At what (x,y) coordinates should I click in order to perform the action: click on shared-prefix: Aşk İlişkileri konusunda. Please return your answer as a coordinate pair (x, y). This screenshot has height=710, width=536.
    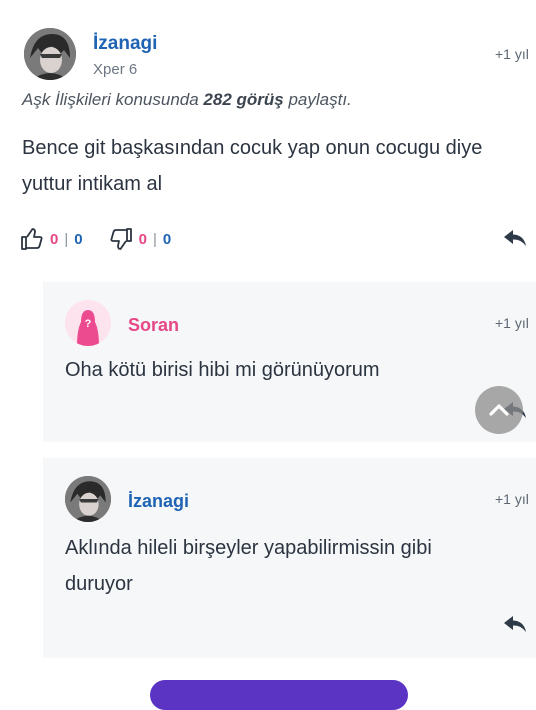
    Looking at the image, I should click on (113, 99).